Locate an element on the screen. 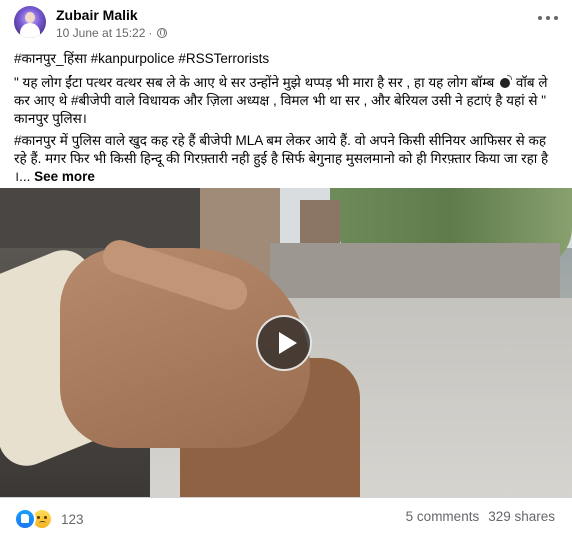 The width and height of the screenshot is (572, 535). shares-count: 329 shares is located at coordinates (521, 516).